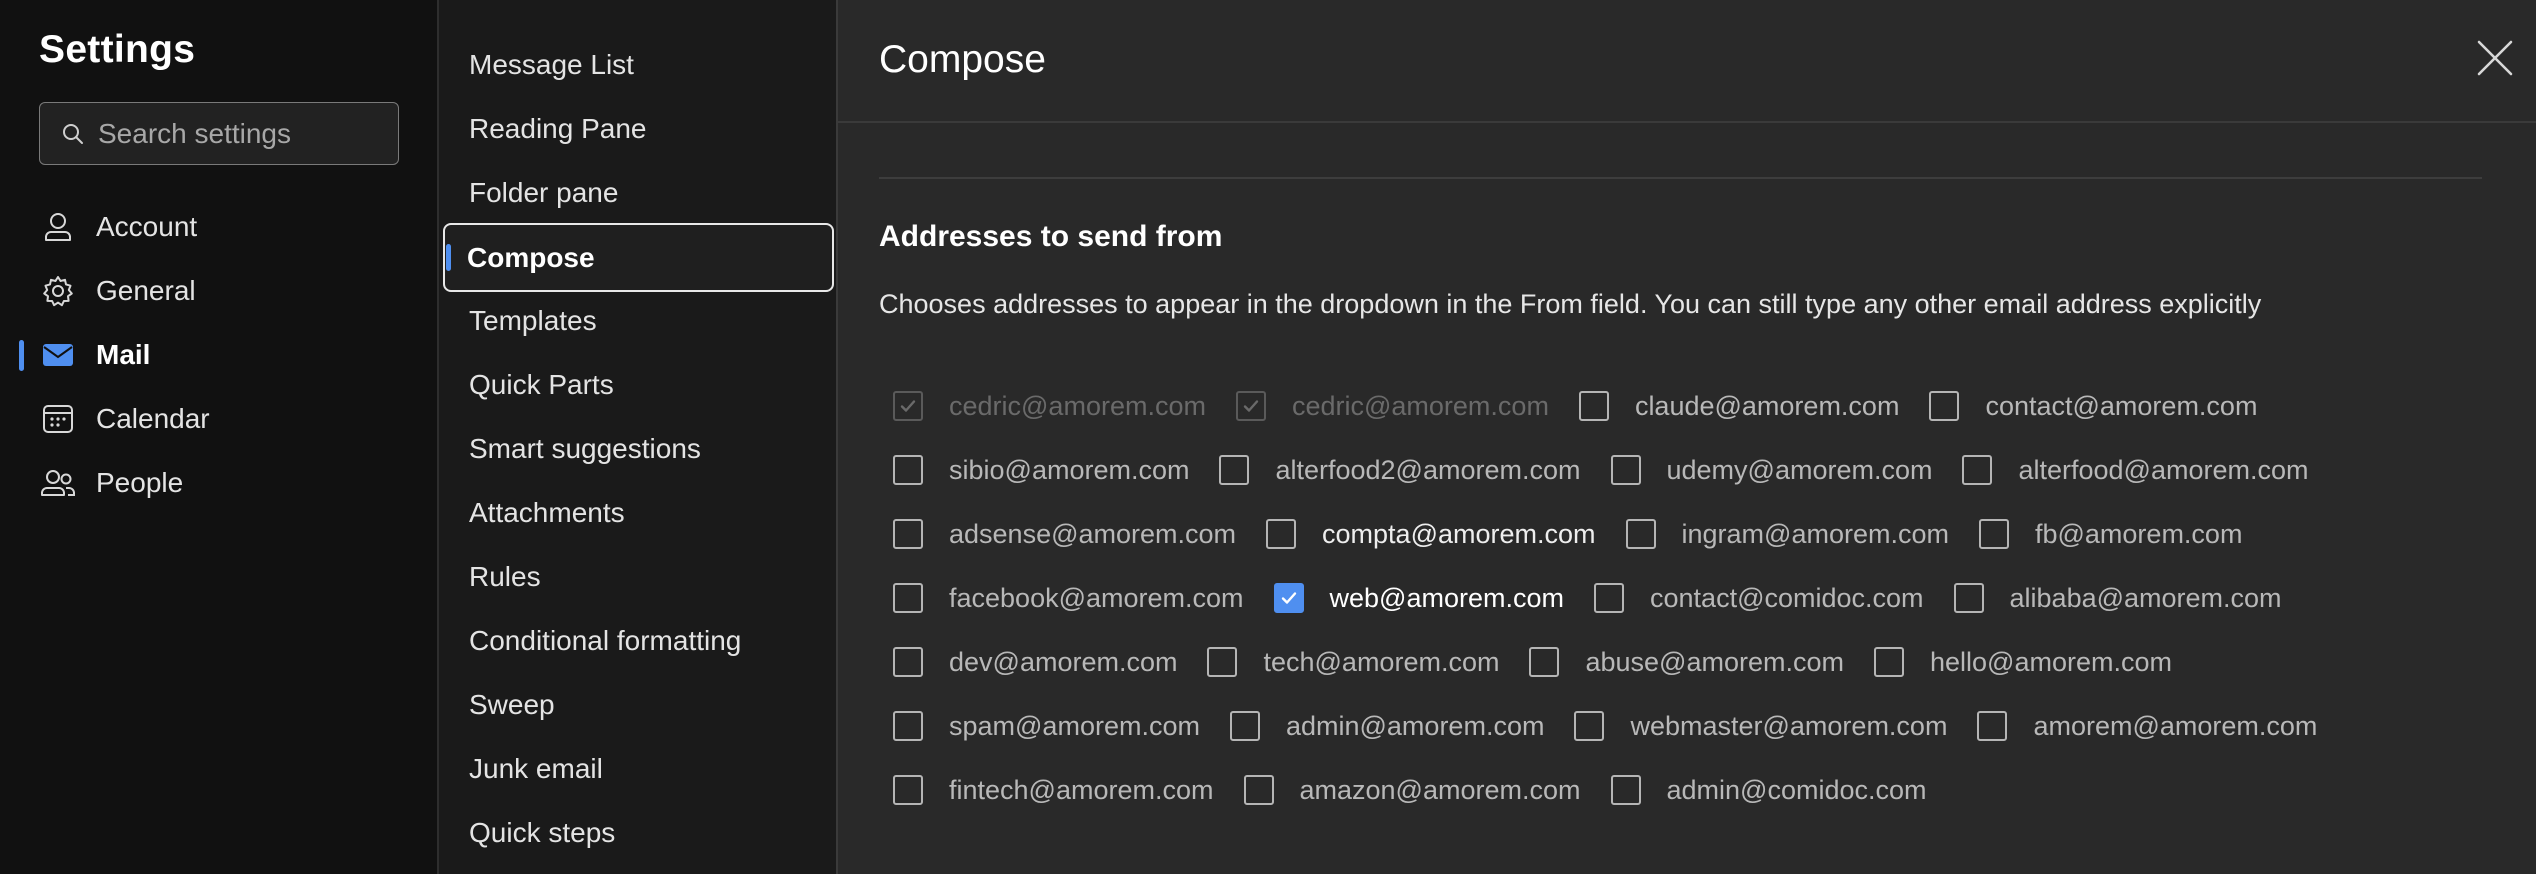  I want to click on subnav-item-label: Folder pane, so click(544, 192).